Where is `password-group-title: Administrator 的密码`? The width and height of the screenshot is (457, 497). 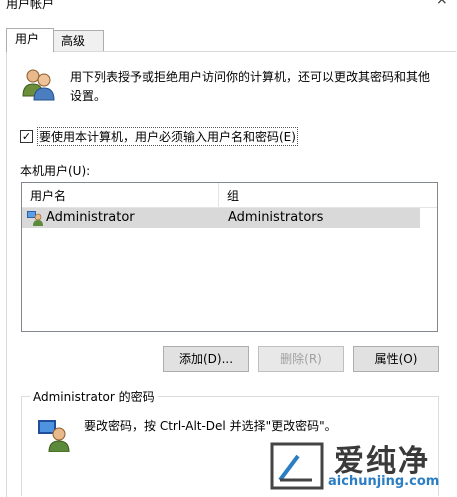
password-group-title: Administrator 的密码 is located at coordinates (94, 396).